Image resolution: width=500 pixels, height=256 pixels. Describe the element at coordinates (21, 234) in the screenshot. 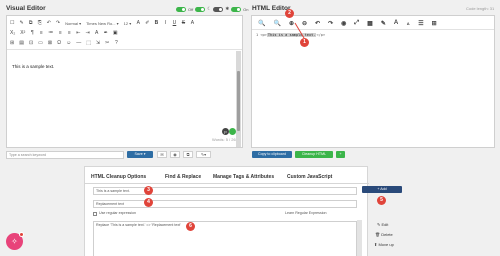

I see `notification-dot` at that location.